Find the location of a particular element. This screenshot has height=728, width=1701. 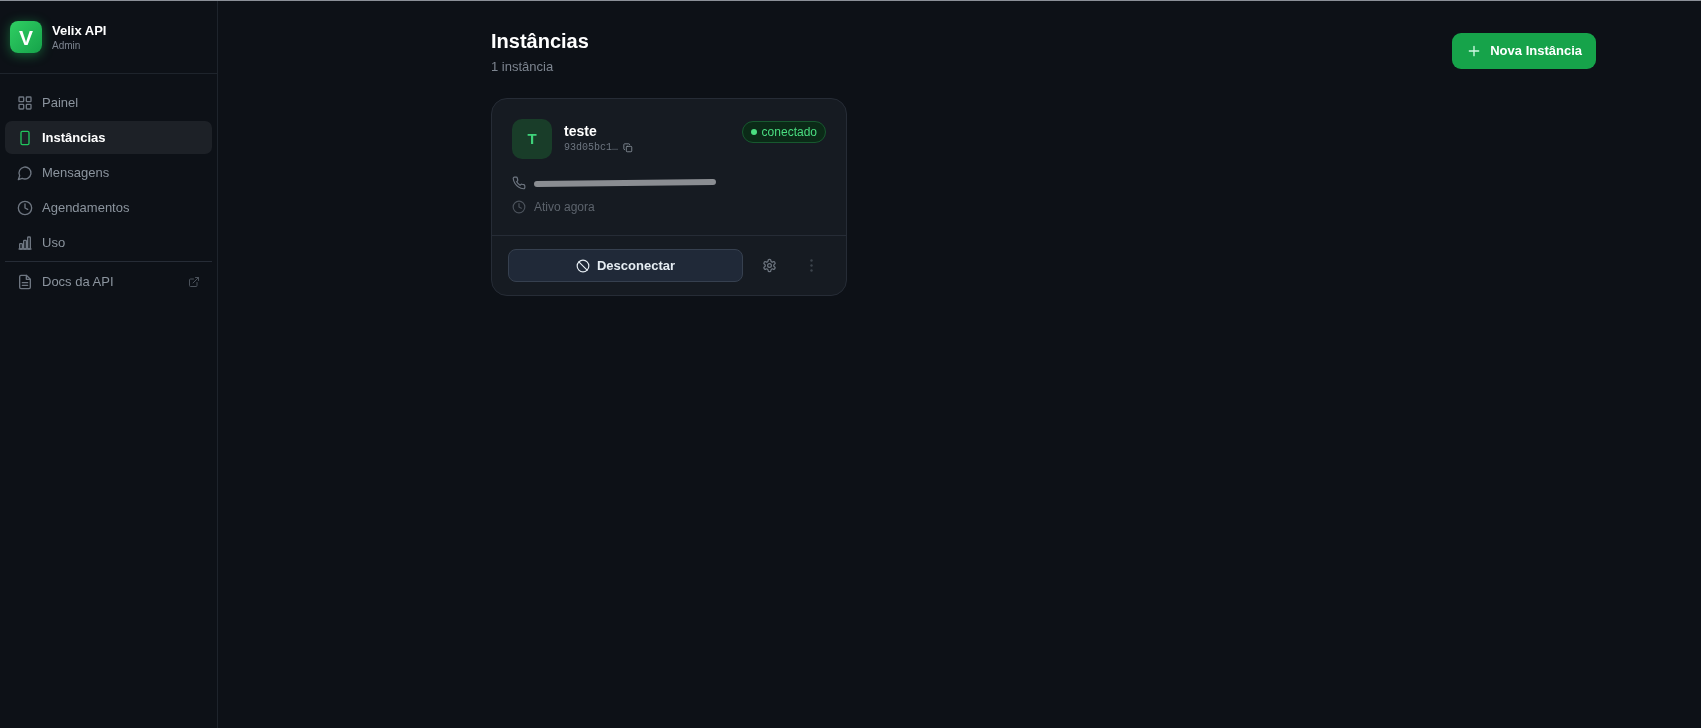

instance-count: 1 instância is located at coordinates (522, 67).